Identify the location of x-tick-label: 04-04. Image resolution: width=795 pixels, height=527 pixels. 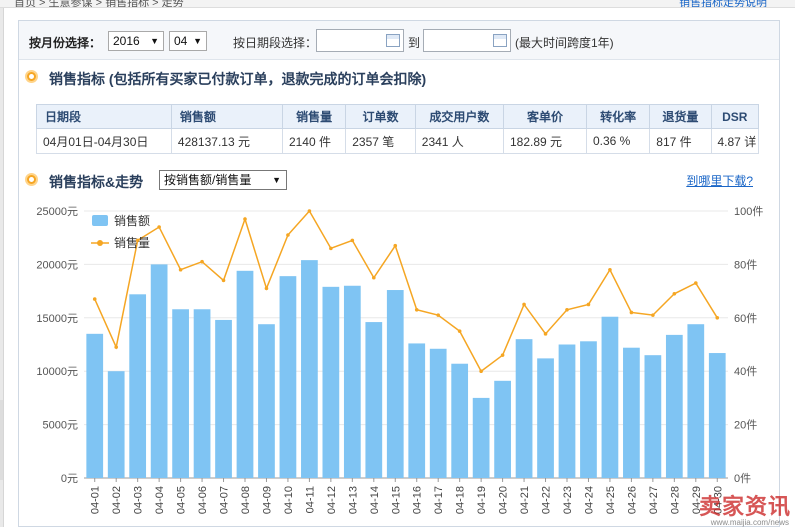
(160, 500).